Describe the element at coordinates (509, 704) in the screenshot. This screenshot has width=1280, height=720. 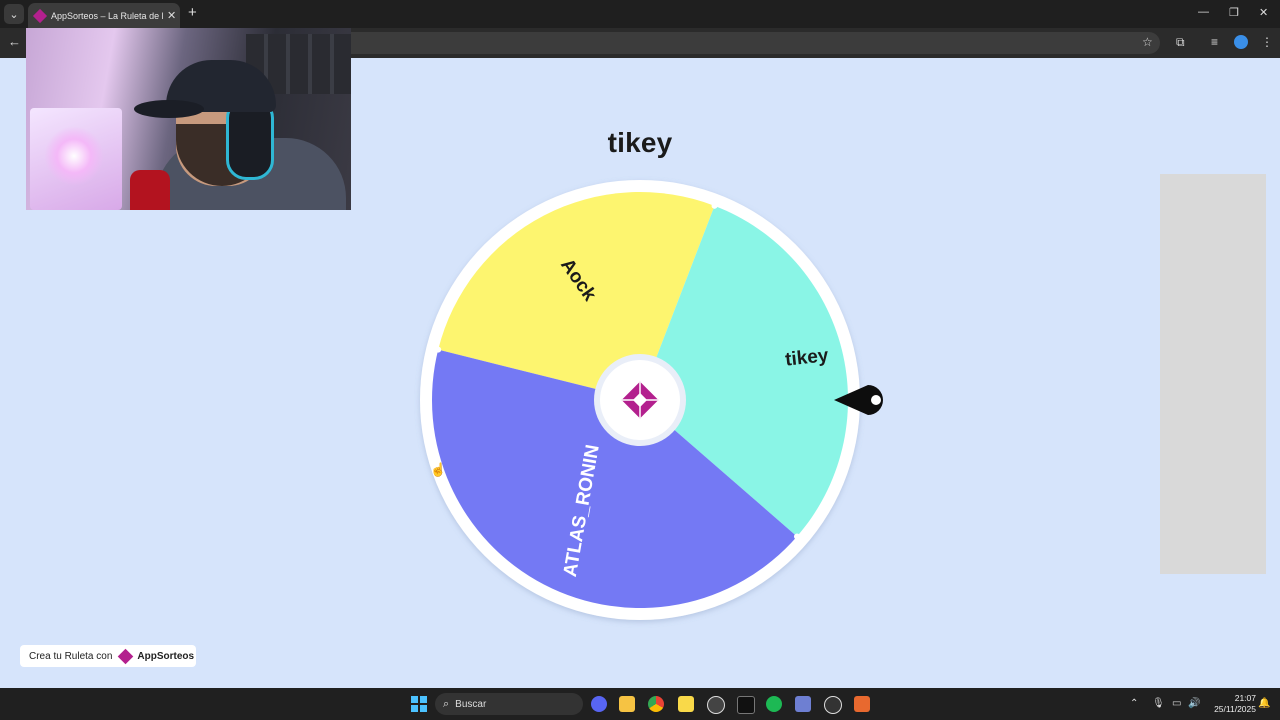
I see `taskbar-search: ⌕ Buscar` at that location.